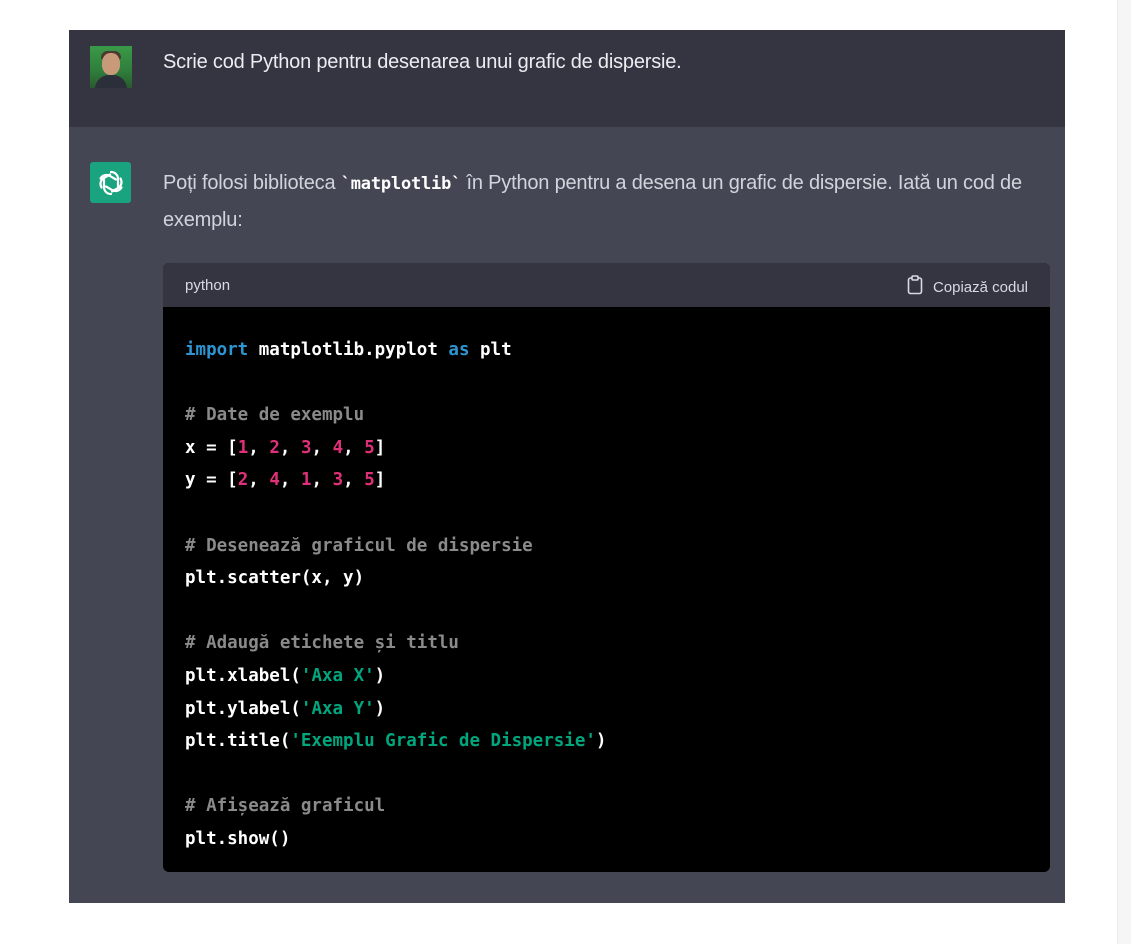 The height and width of the screenshot is (944, 1131). Describe the element at coordinates (238, 838) in the screenshot. I see `code-line: plt.show()` at that location.